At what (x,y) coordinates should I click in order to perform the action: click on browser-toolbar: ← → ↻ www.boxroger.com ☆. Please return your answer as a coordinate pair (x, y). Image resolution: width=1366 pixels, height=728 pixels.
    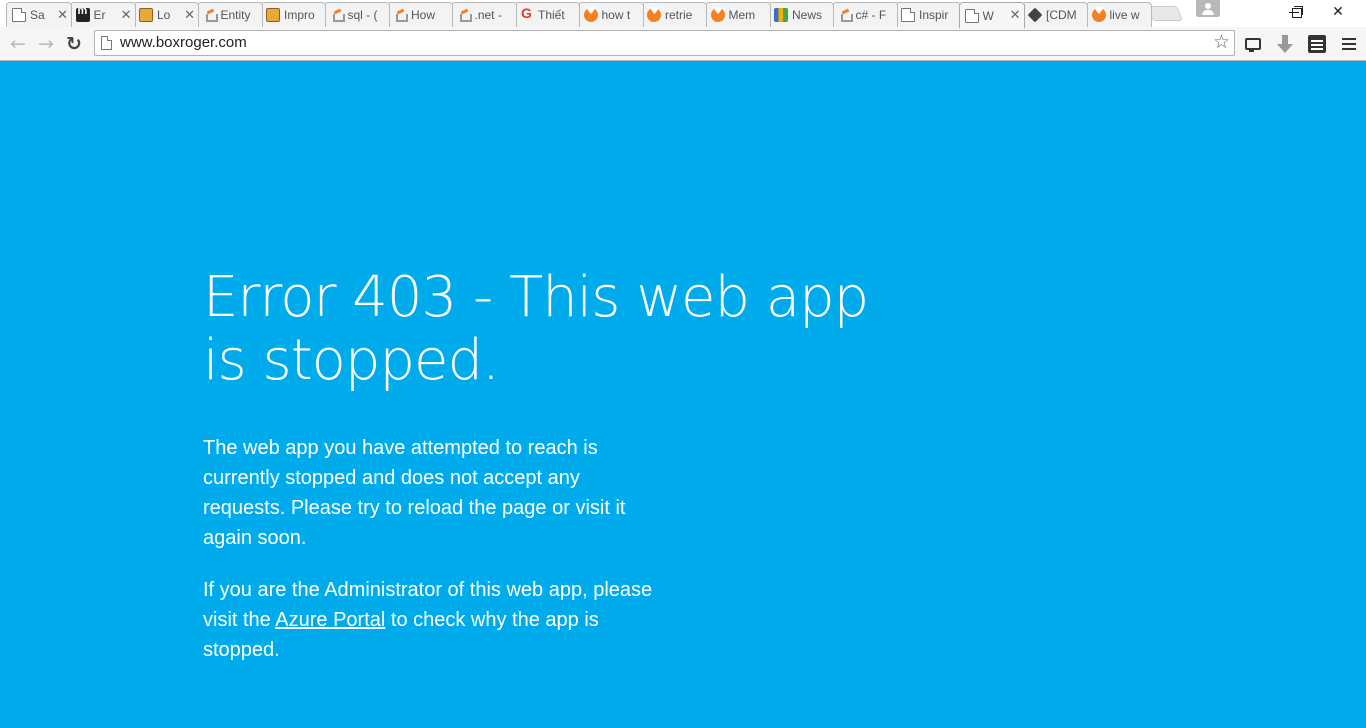
    Looking at the image, I should click on (683, 44).